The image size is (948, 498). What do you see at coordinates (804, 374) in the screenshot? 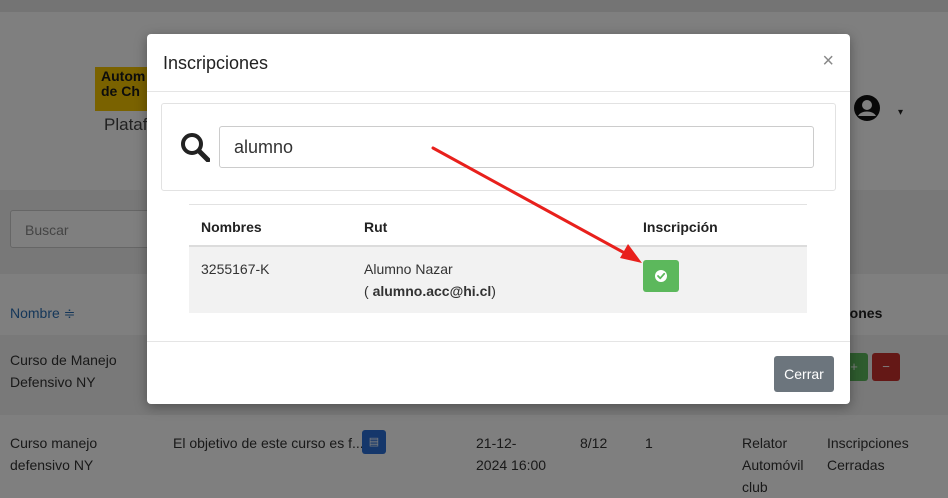
I see `cerrar-button: Cerrar` at bounding box center [804, 374].